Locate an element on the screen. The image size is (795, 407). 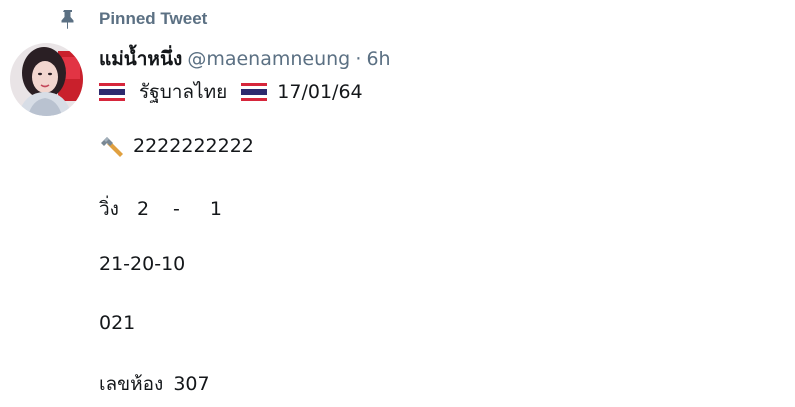
run-dash: - is located at coordinates (176, 209).